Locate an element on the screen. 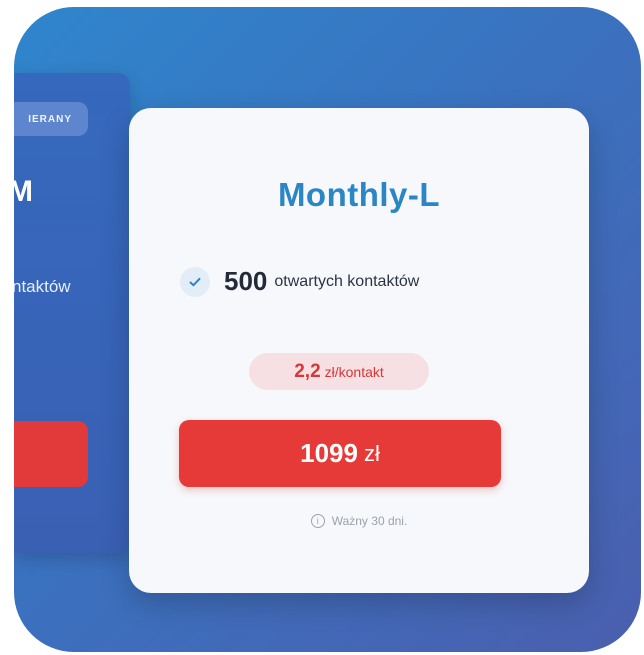 This screenshot has width=644, height=655. plan-title: Monthly-L is located at coordinates (359, 194).